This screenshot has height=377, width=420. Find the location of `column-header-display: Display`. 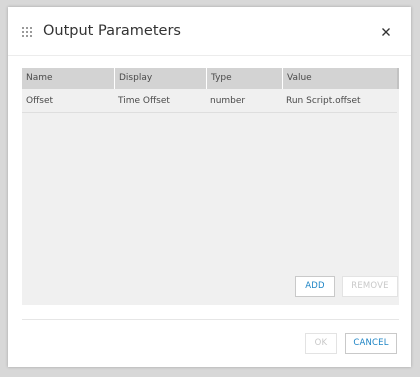

column-header-display: Display is located at coordinates (160, 78).